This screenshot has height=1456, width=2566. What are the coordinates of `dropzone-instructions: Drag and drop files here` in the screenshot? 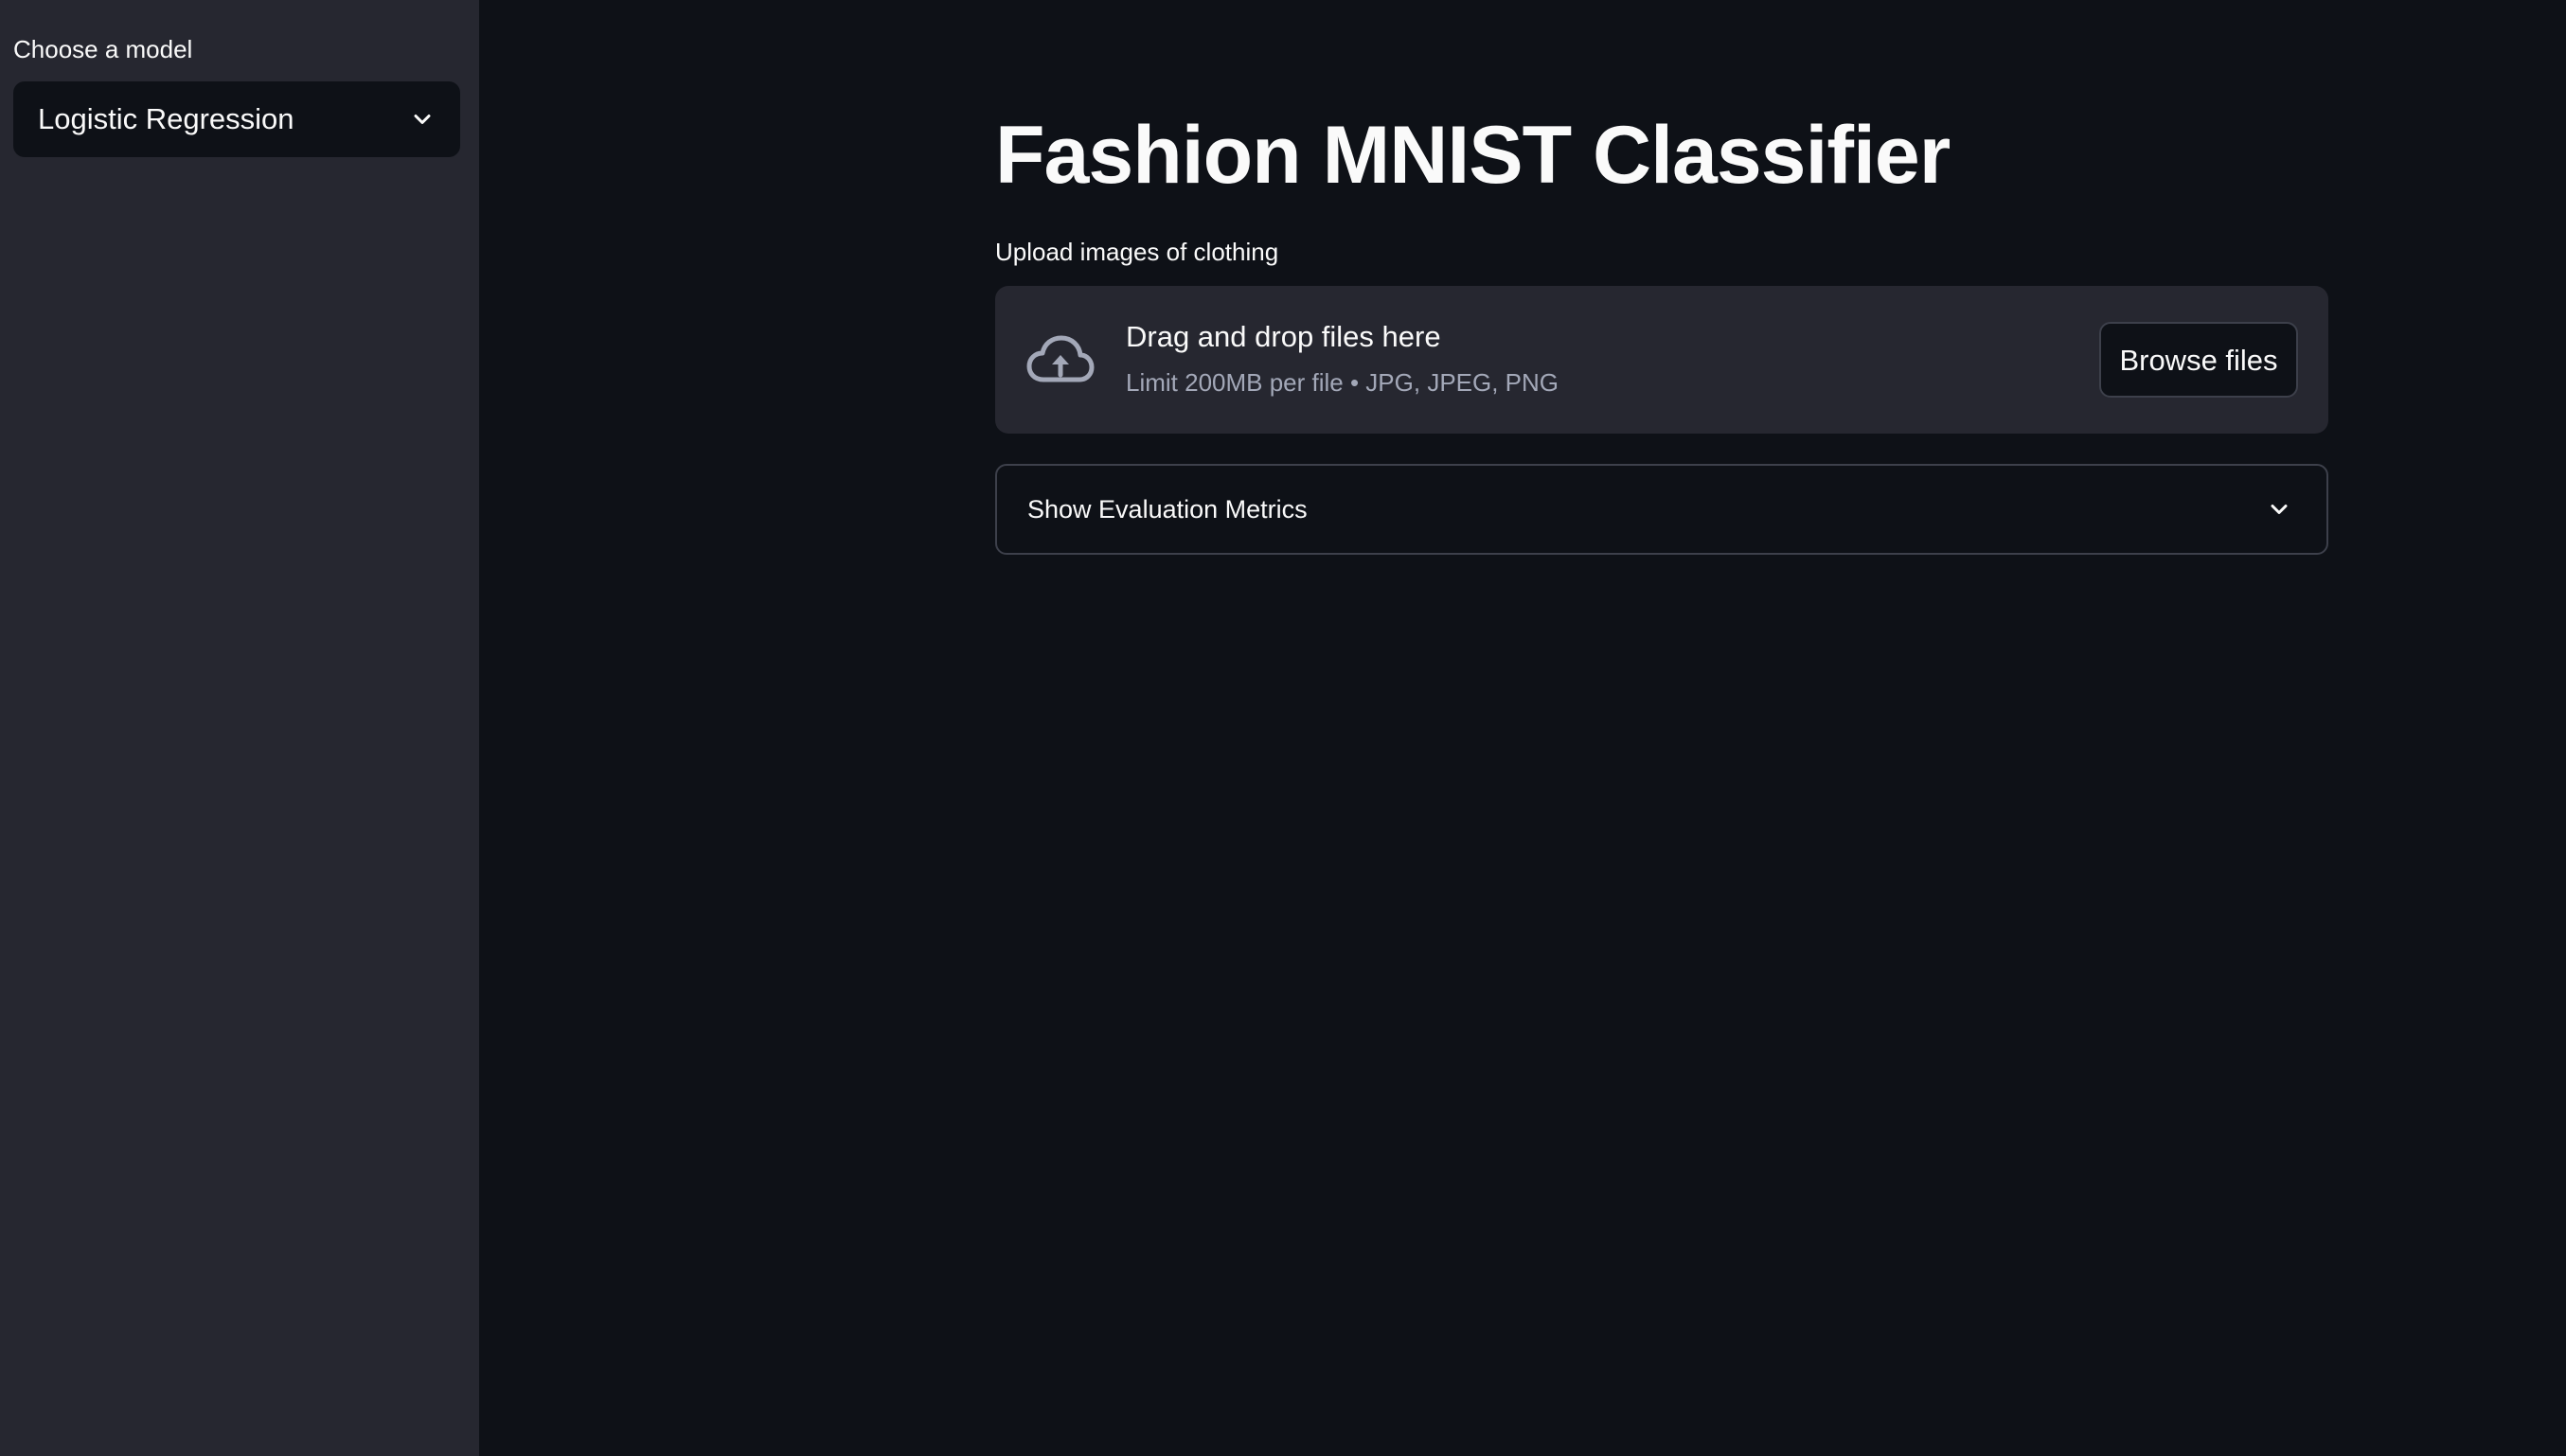 It's located at (1284, 337).